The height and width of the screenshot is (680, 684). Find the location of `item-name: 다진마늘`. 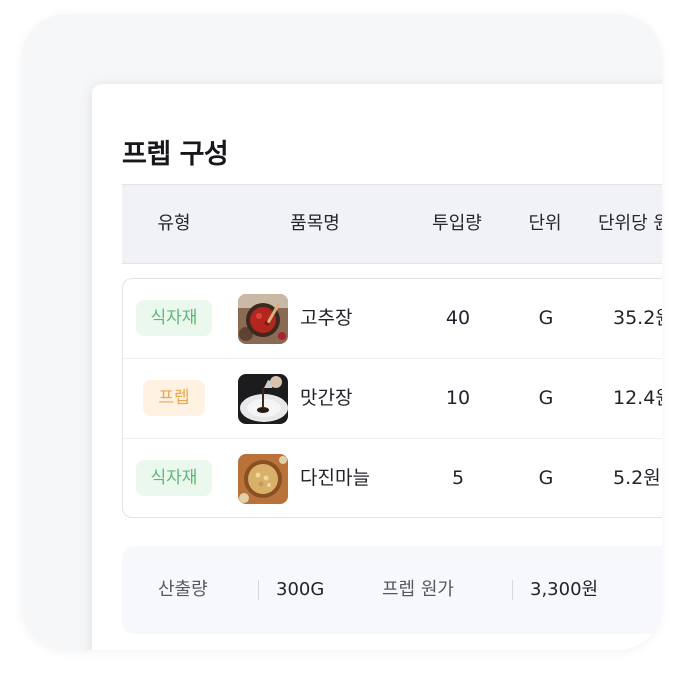

item-name: 다진마늘 is located at coordinates (335, 478).